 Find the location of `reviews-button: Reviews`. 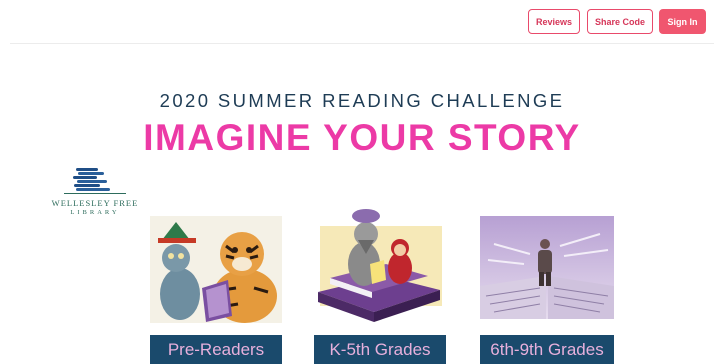

reviews-button: Reviews is located at coordinates (554, 21).